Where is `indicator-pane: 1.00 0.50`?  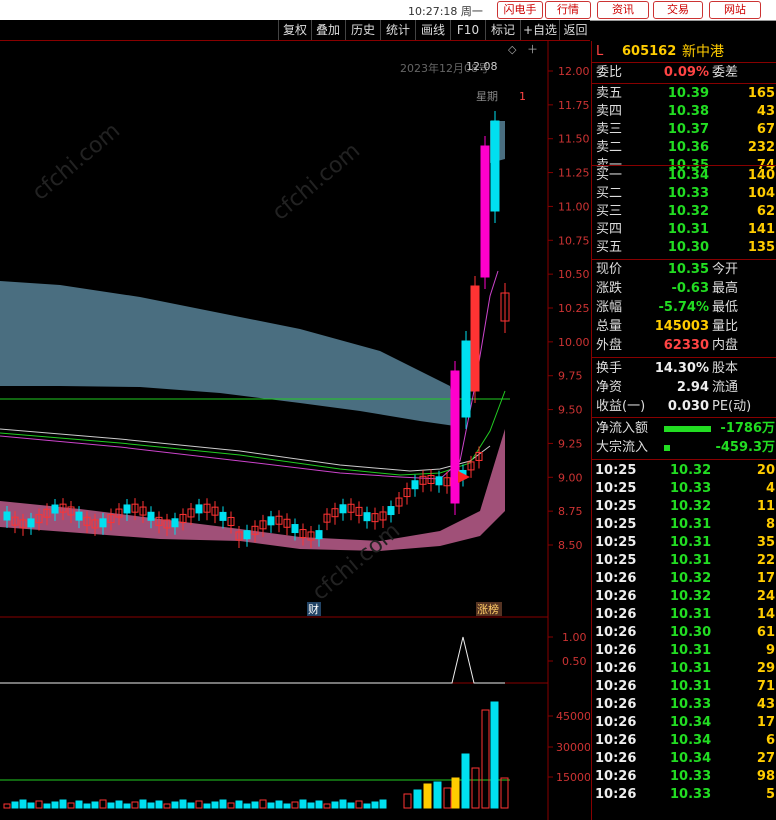
indicator-pane: 1.00 0.50 is located at coordinates (293, 657).